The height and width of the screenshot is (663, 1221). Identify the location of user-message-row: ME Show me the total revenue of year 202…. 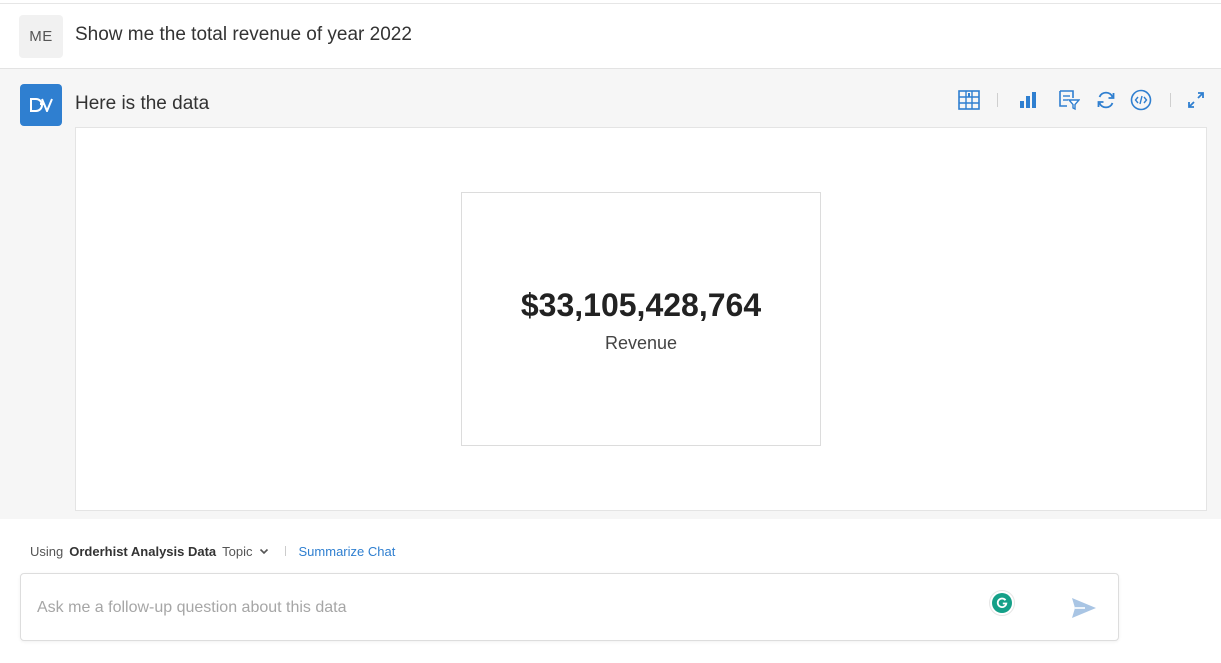
(610, 36).